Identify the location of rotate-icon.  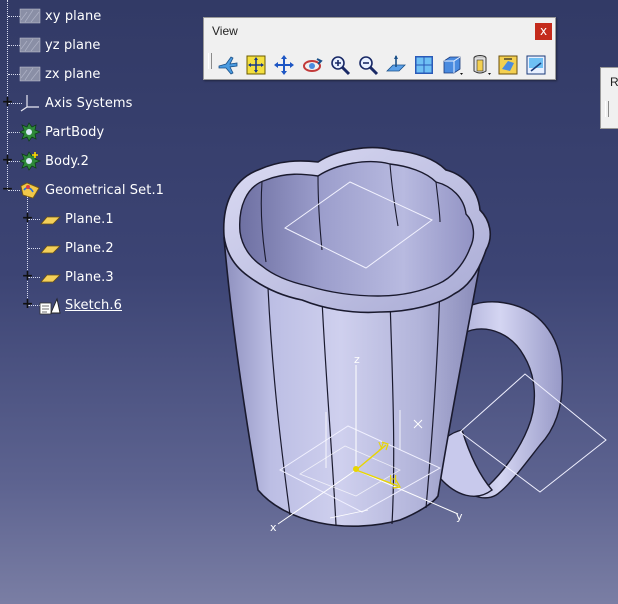
(312, 65).